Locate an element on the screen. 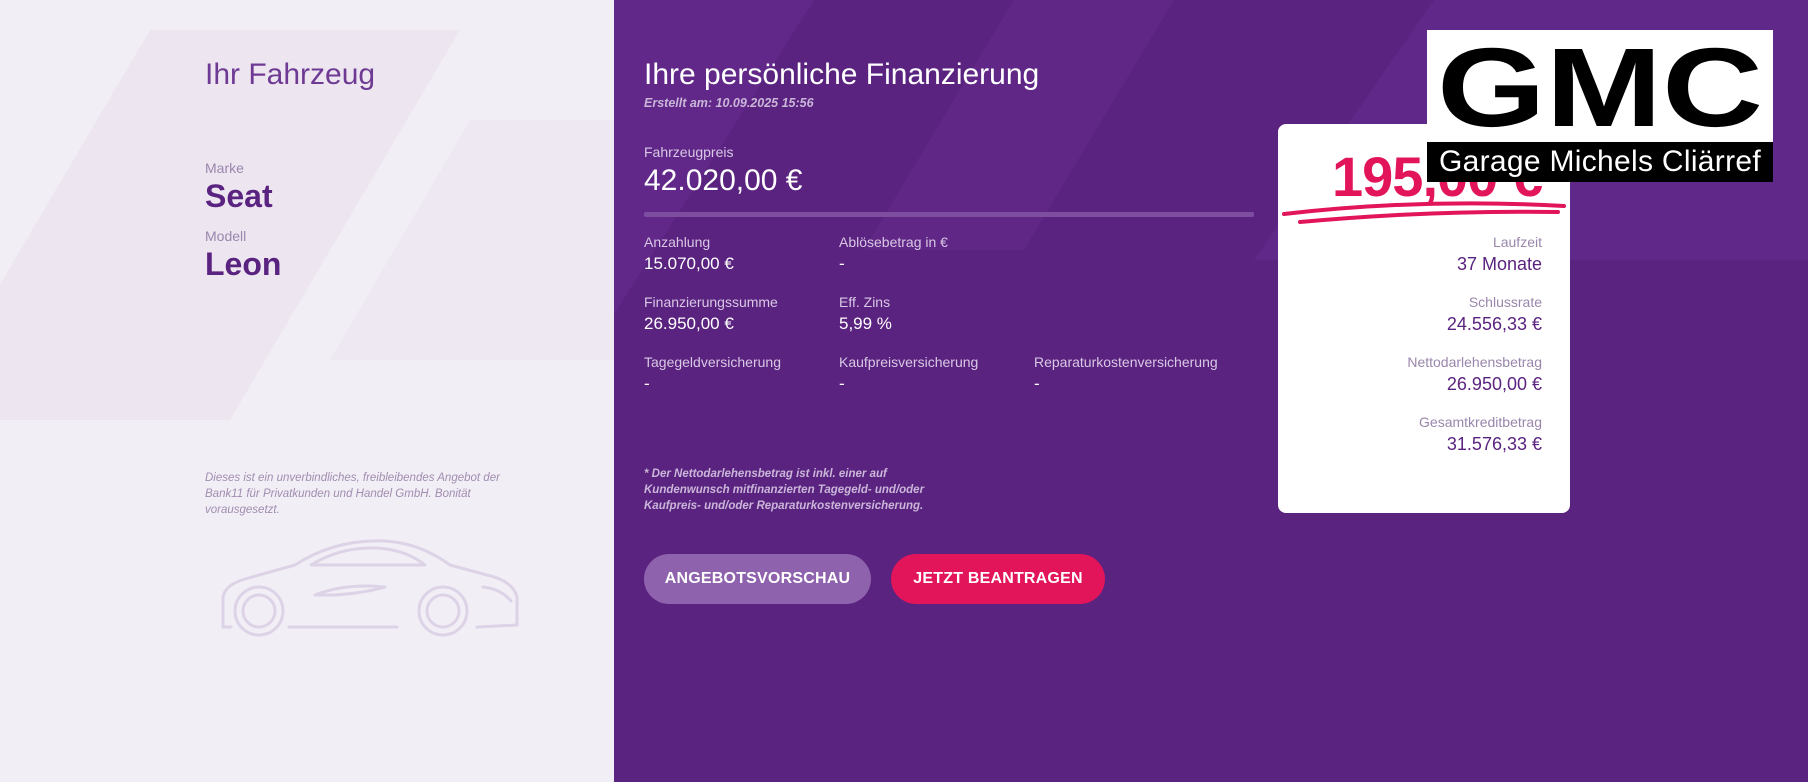 Image resolution: width=1808 pixels, height=782 pixels. total-credit-amount-label: Gesamtkreditbetrag is located at coordinates (1480, 422).